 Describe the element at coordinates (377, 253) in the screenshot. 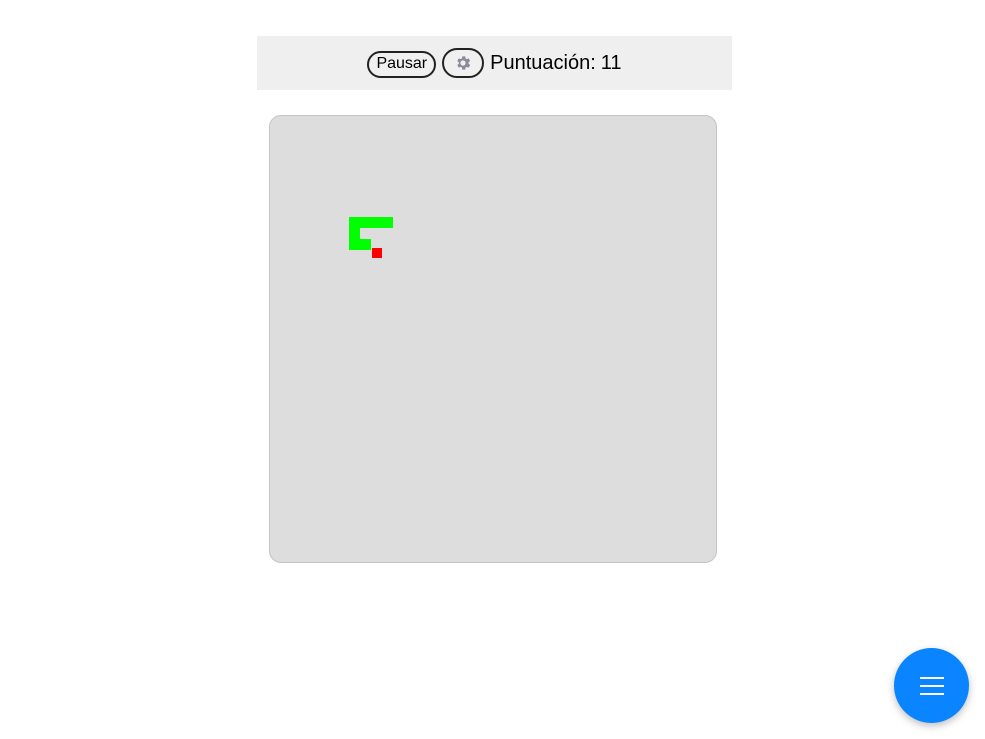

I see `food-pellet` at that location.